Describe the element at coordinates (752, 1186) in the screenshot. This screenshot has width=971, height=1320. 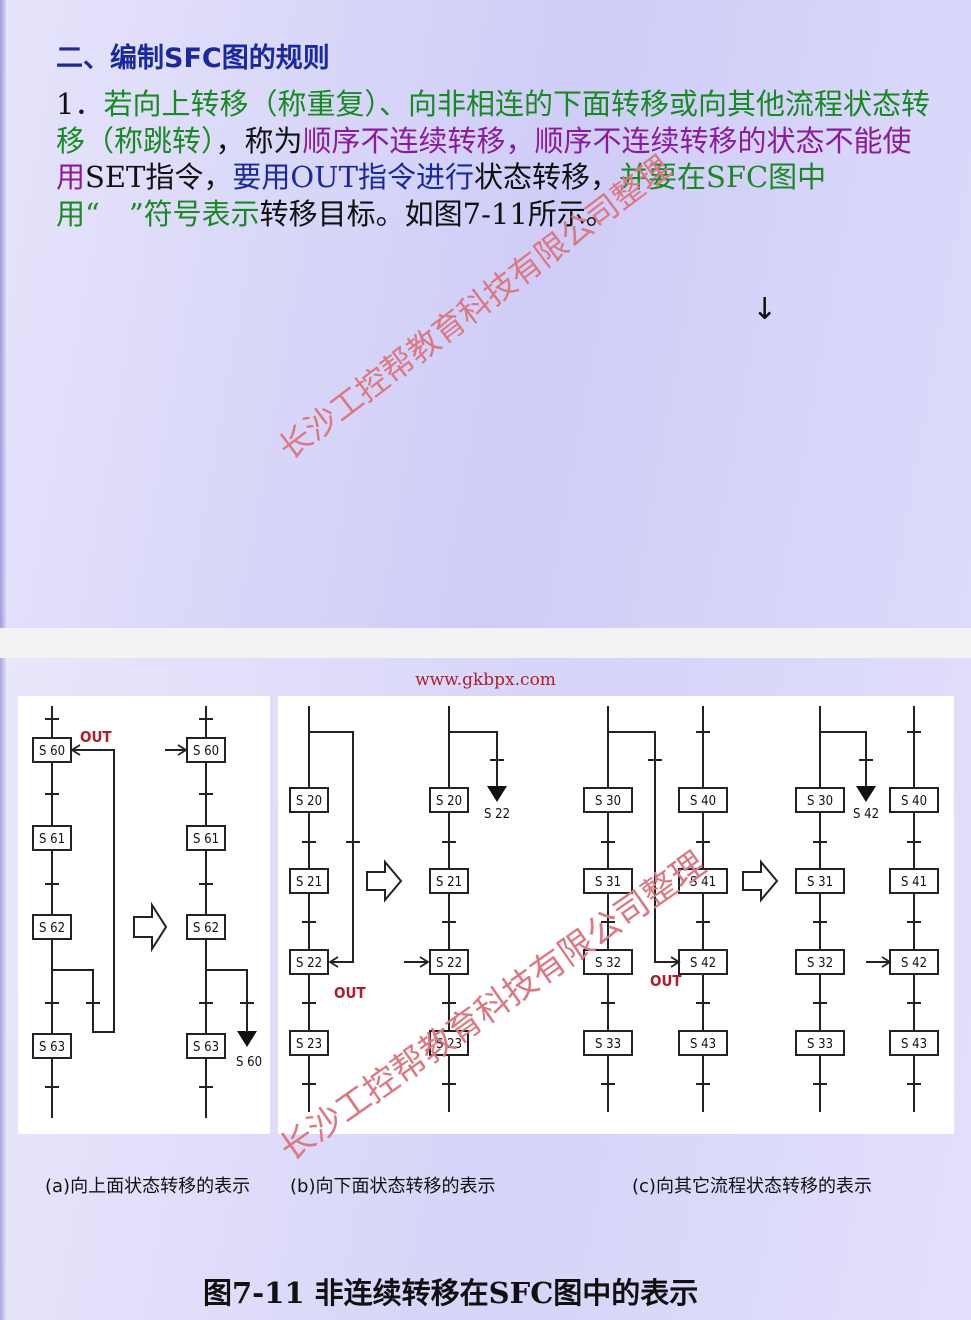
I see `caption-c: (c)向其它流程状态转移的表示` at that location.